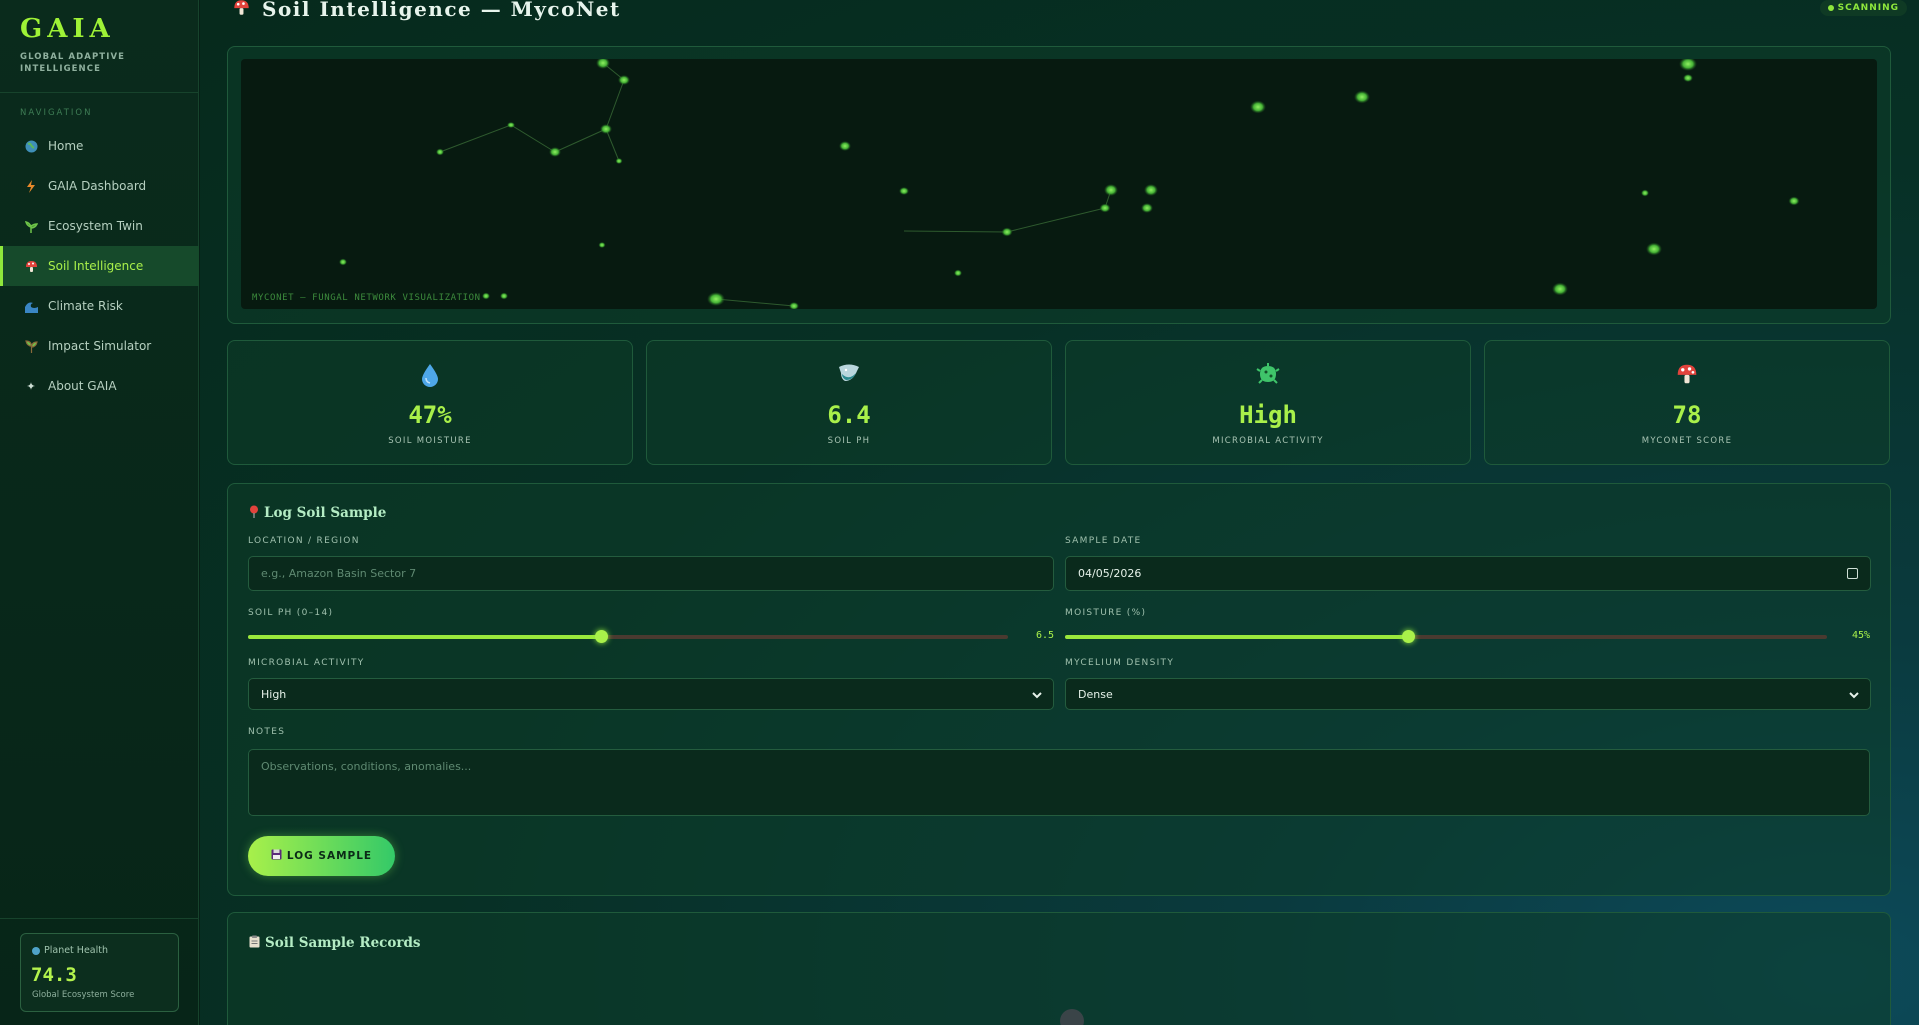 This screenshot has height=1025, width=1919. Describe the element at coordinates (1044, 635) in the screenshot. I see `soil-ph-value: 6.5` at that location.